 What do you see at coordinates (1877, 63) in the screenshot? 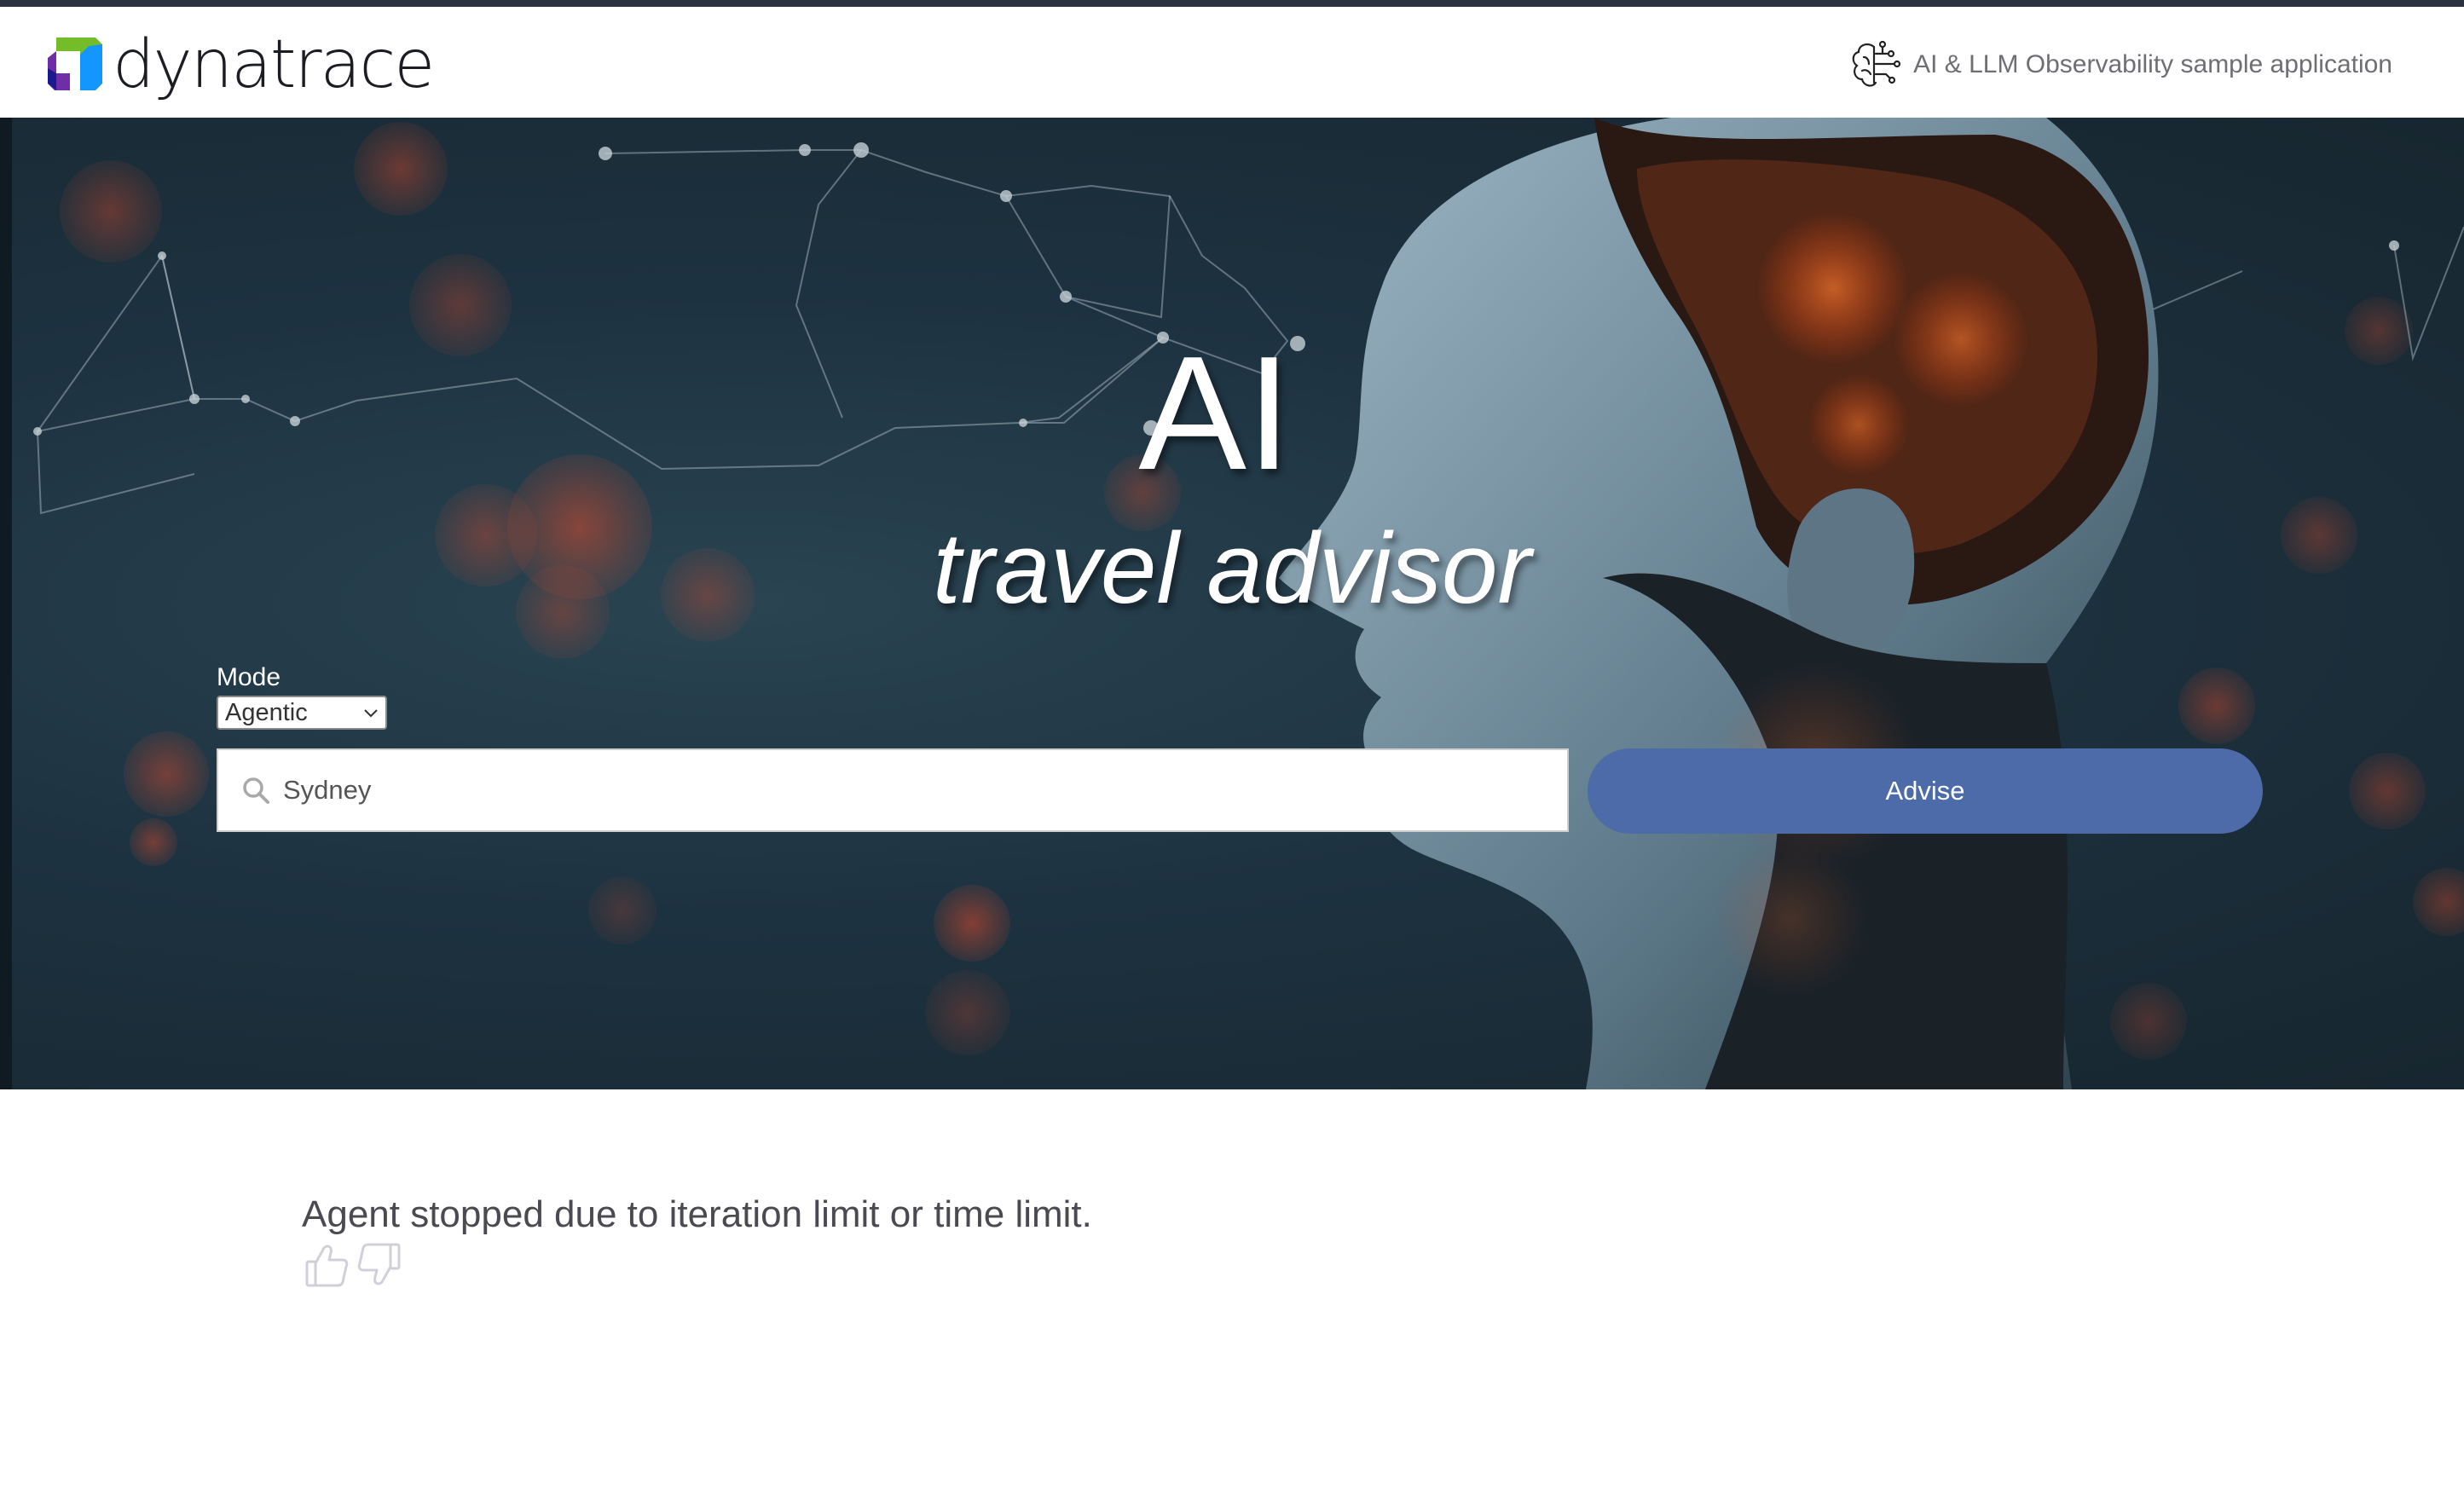
I see `brain-circuit-icon` at bounding box center [1877, 63].